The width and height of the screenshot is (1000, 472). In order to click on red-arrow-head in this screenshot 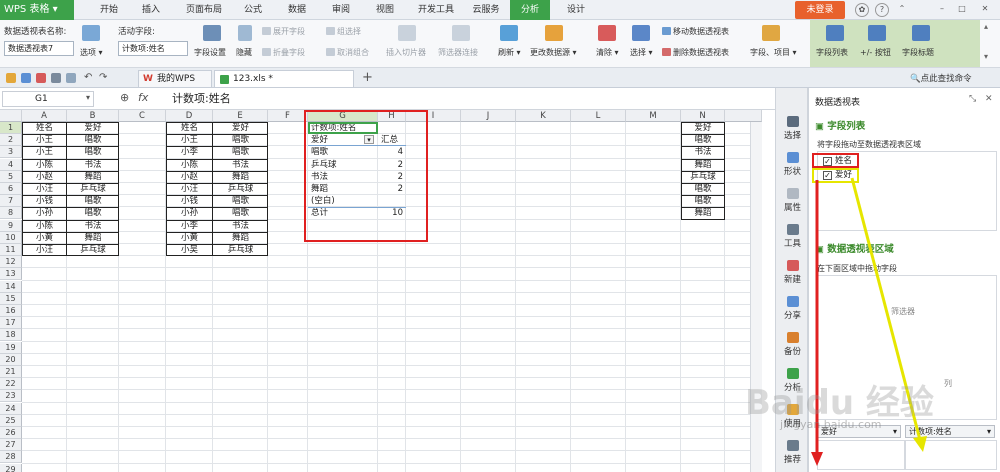, I will do `click(817, 459)`.